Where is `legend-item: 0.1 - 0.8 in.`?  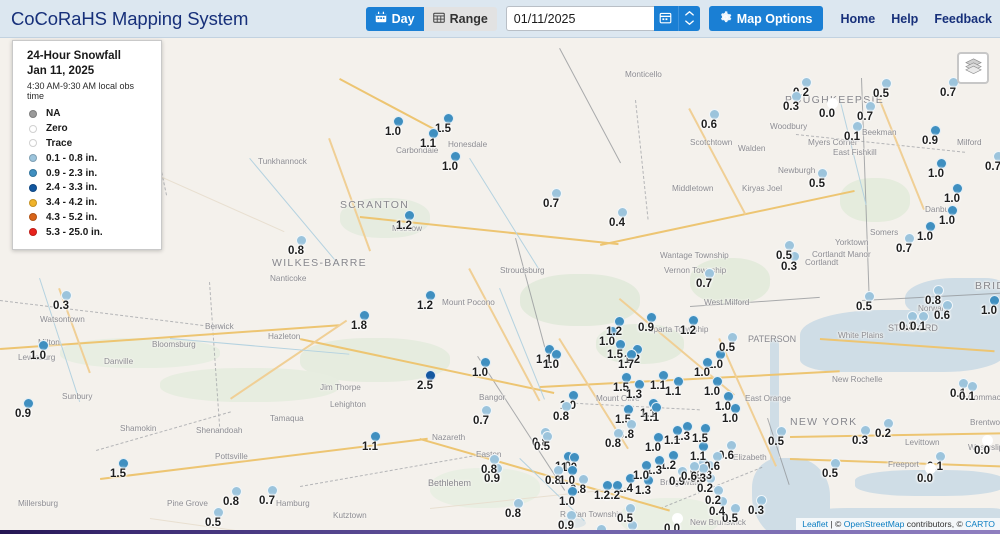 legend-item: 0.1 - 0.8 in. is located at coordinates (89, 158).